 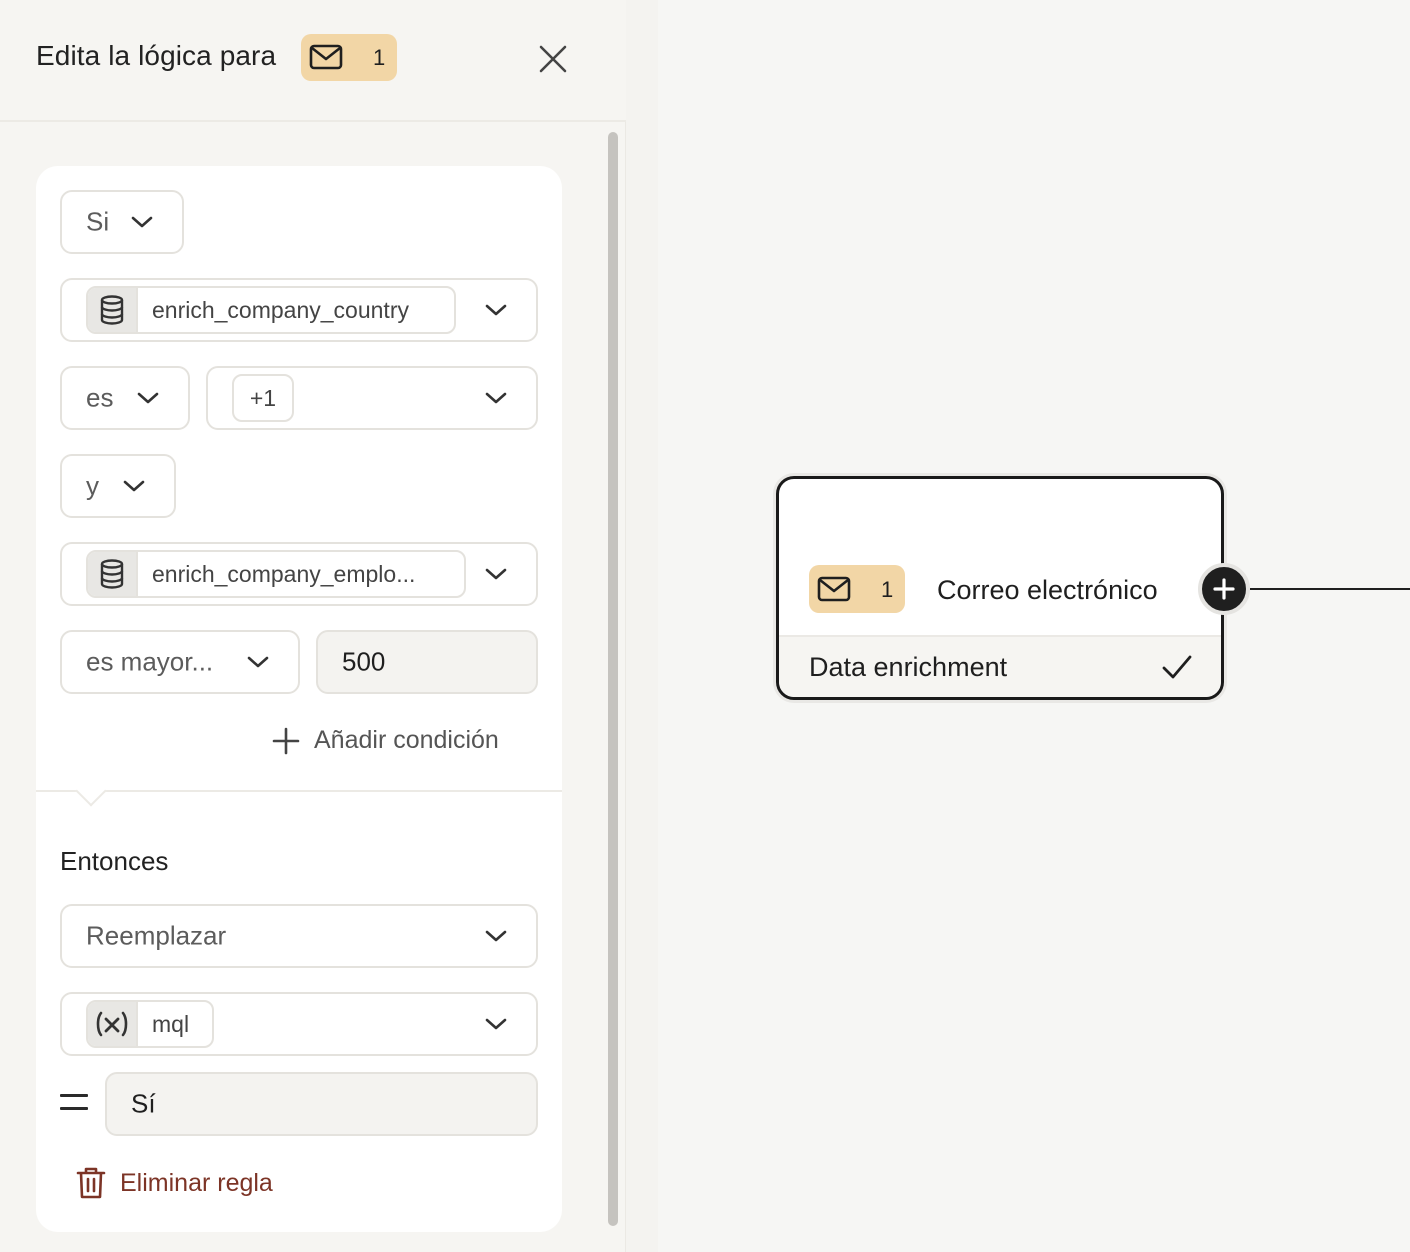 What do you see at coordinates (263, 398) in the screenshot?
I see `value-count-chip: +1` at bounding box center [263, 398].